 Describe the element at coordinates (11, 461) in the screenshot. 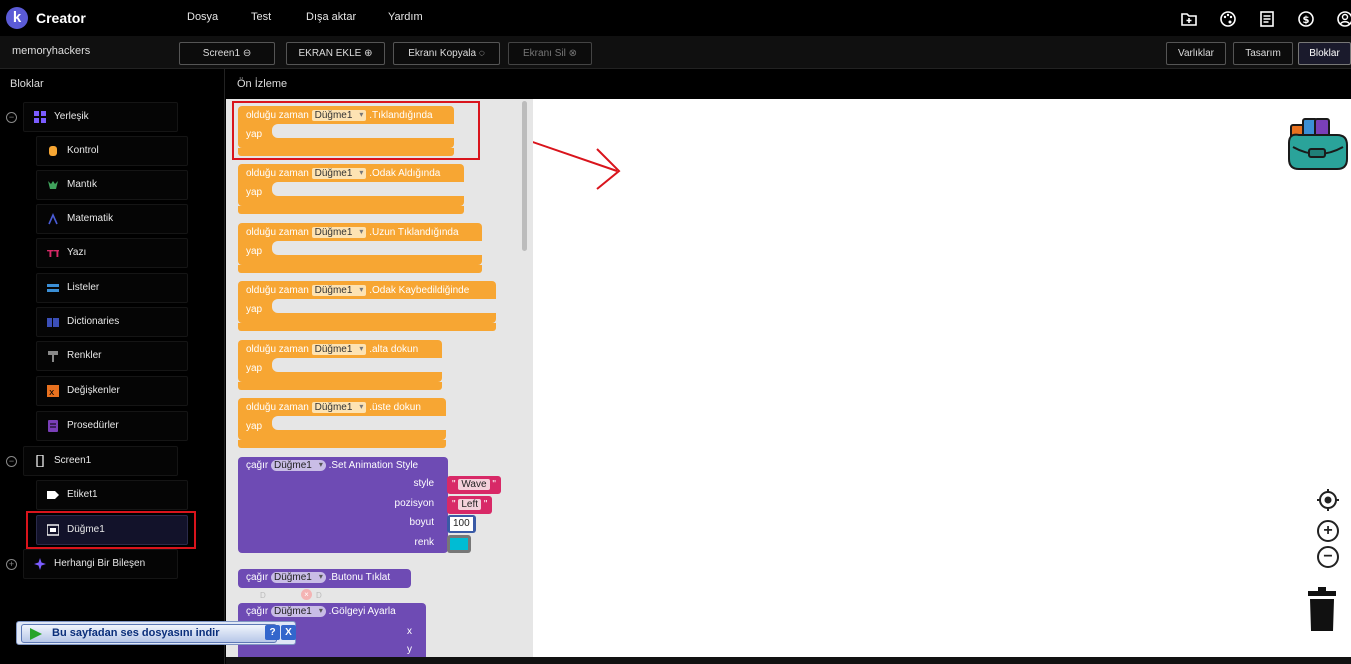

I see `collapse-screen-icon: −` at that location.